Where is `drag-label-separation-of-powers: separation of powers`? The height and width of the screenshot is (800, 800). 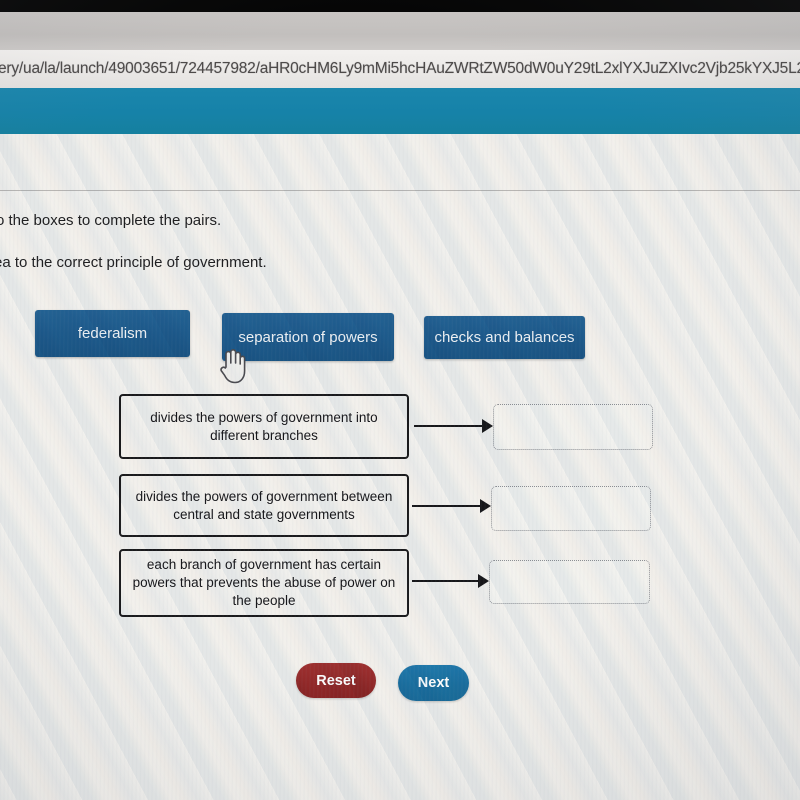 drag-label-separation-of-powers: separation of powers is located at coordinates (308, 337).